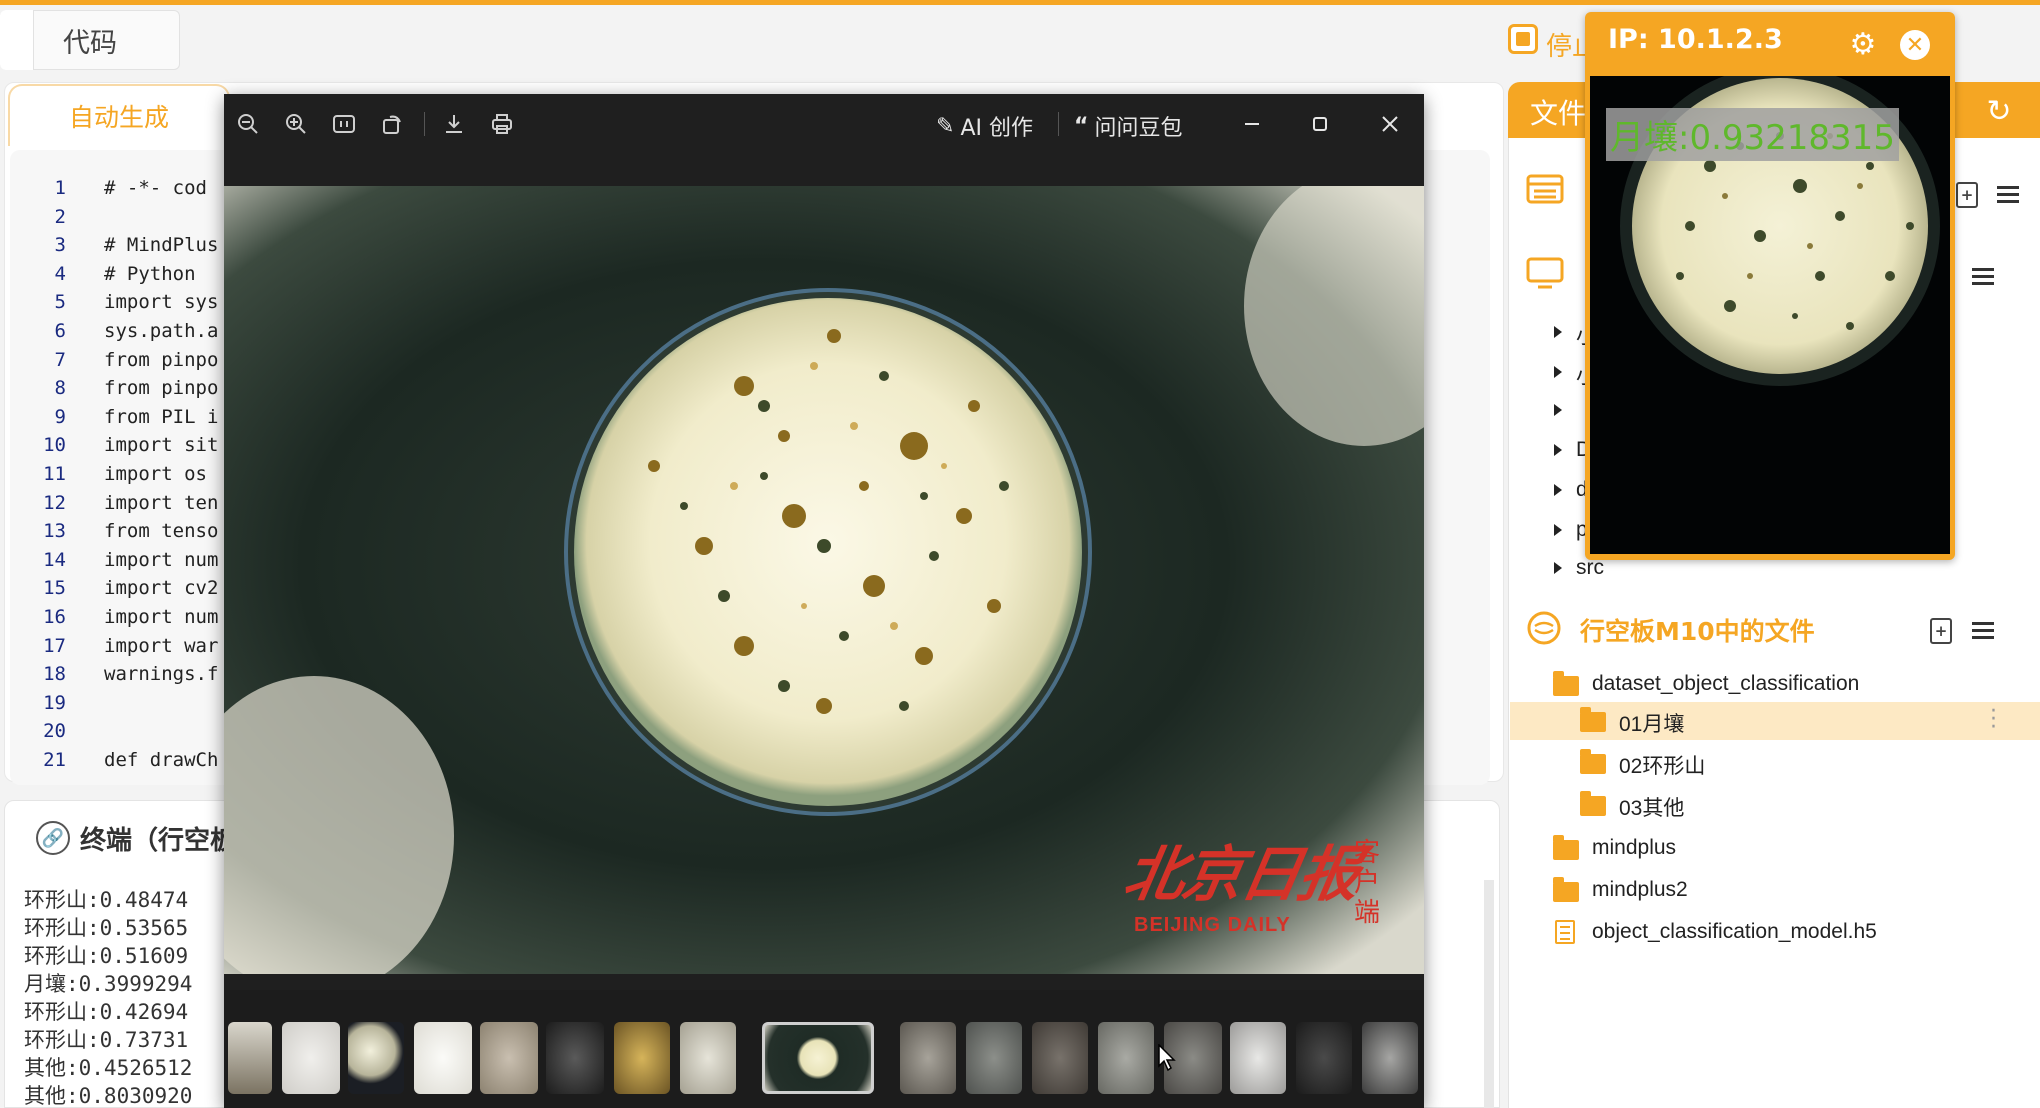  I want to click on terminal-title: 终端（行空板, so click(158, 840).